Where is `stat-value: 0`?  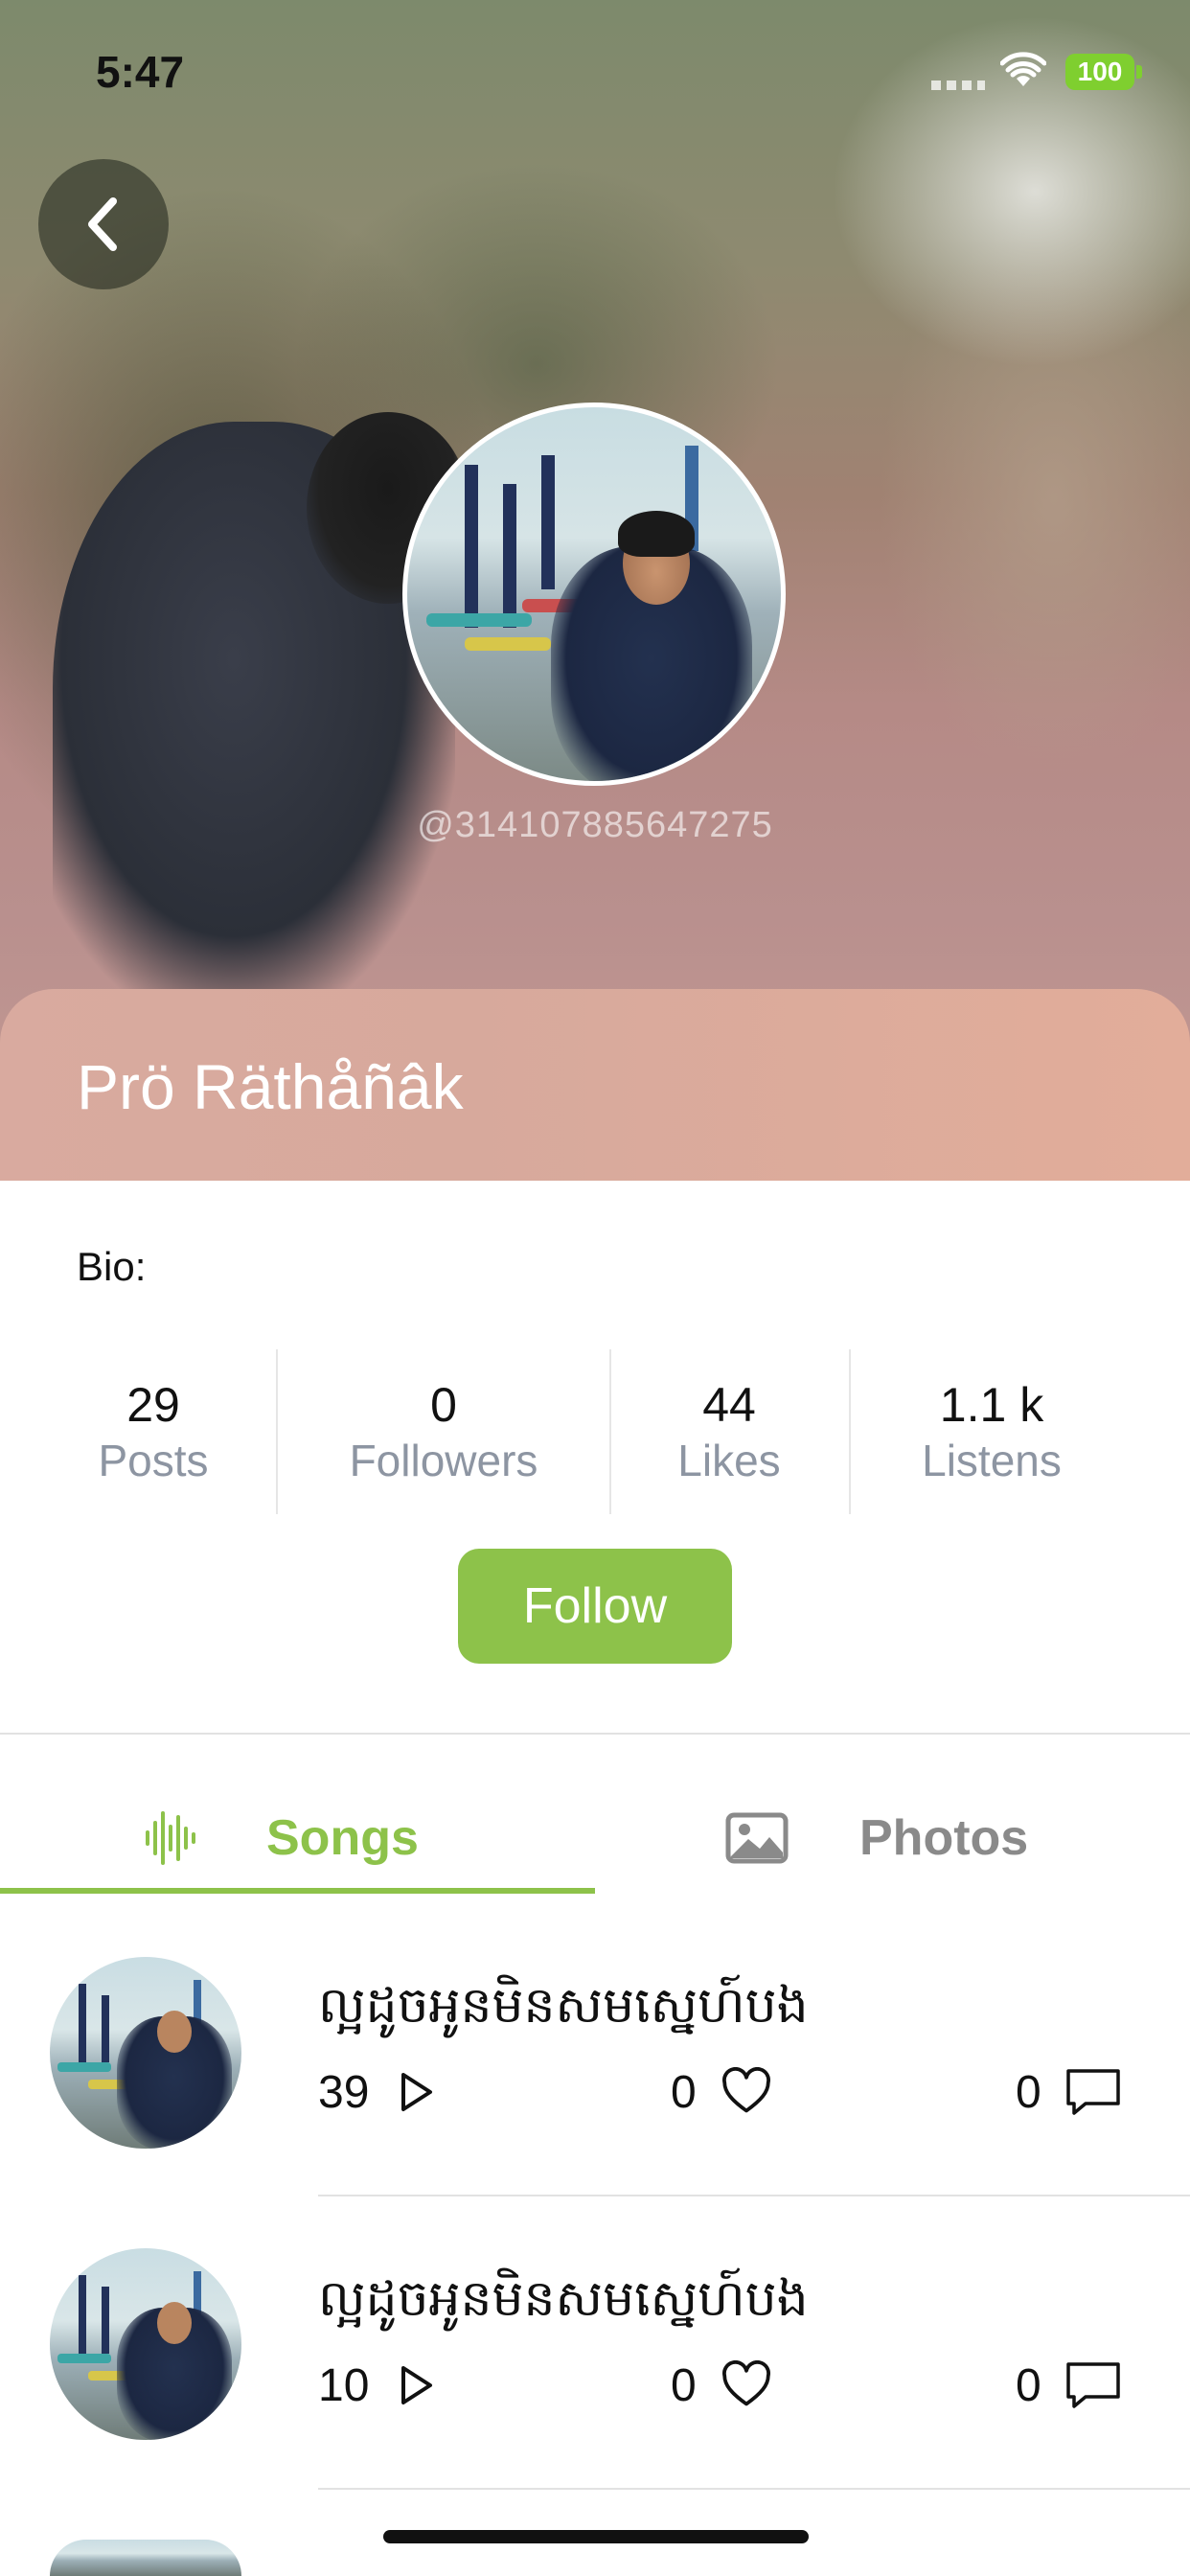
stat-value: 0 is located at coordinates (444, 1405).